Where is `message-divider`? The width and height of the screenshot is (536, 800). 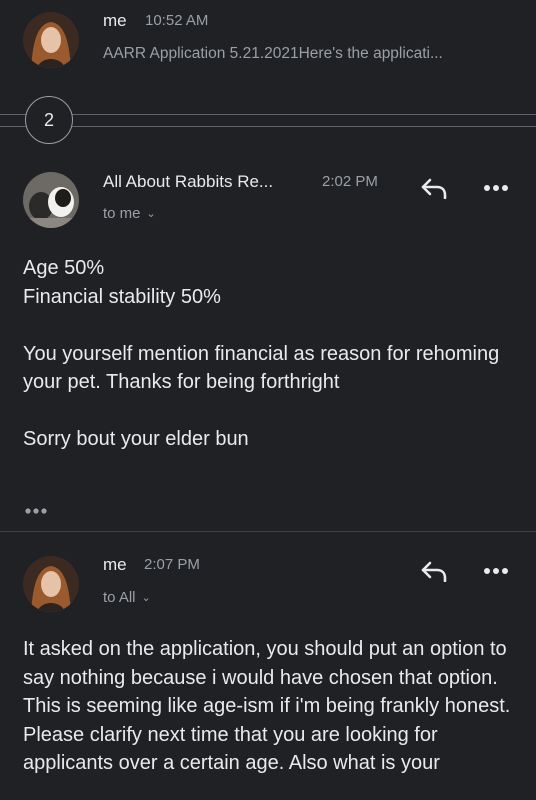 message-divider is located at coordinates (268, 531).